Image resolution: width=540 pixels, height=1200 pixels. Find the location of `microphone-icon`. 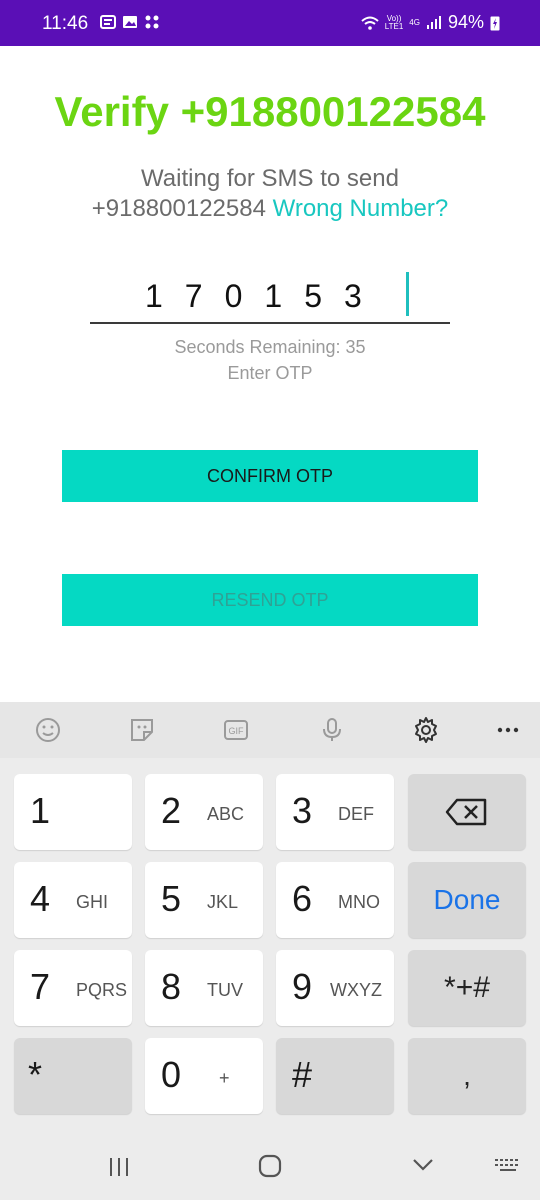

microphone-icon is located at coordinates (332, 730).